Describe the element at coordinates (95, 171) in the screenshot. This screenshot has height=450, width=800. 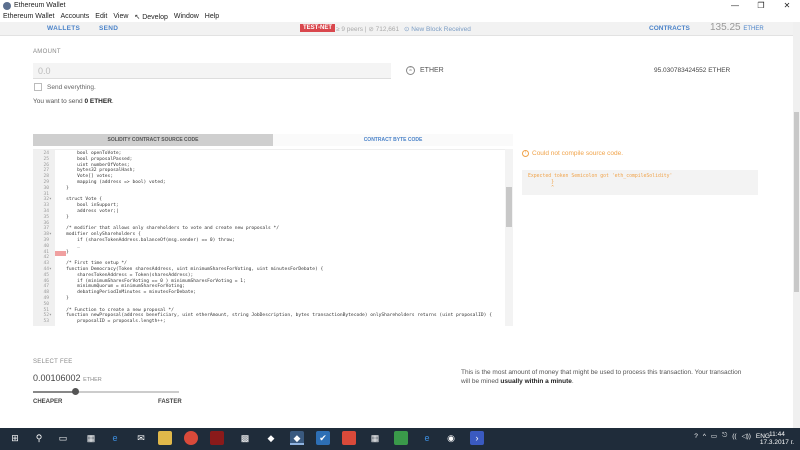
I see `code-text: bytes32 proposalHash;` at that location.